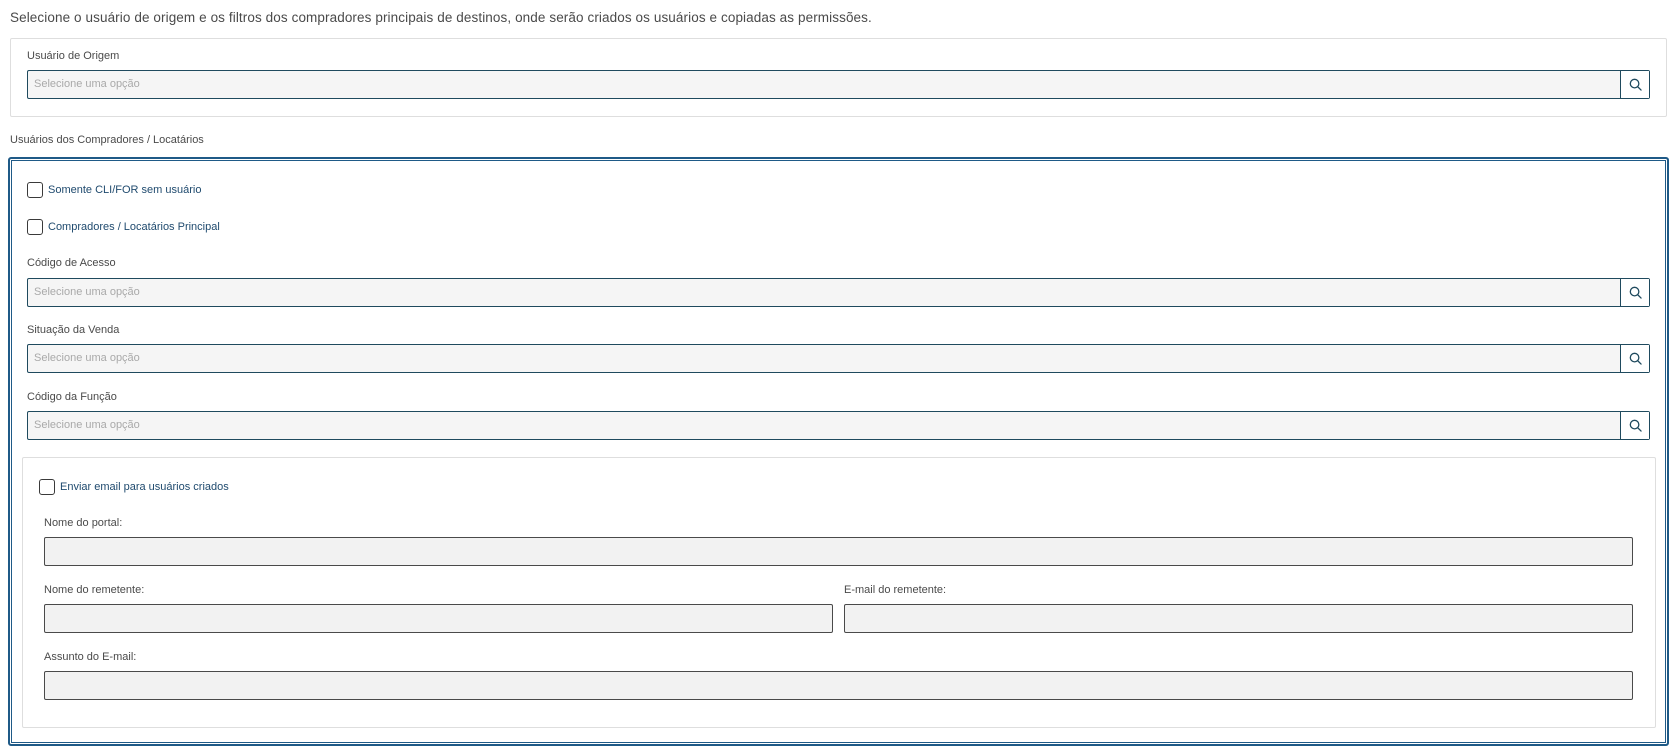 This screenshot has height=747, width=1672. What do you see at coordinates (94, 590) in the screenshot?
I see `sender-name-label: Nome do remetente:` at bounding box center [94, 590].